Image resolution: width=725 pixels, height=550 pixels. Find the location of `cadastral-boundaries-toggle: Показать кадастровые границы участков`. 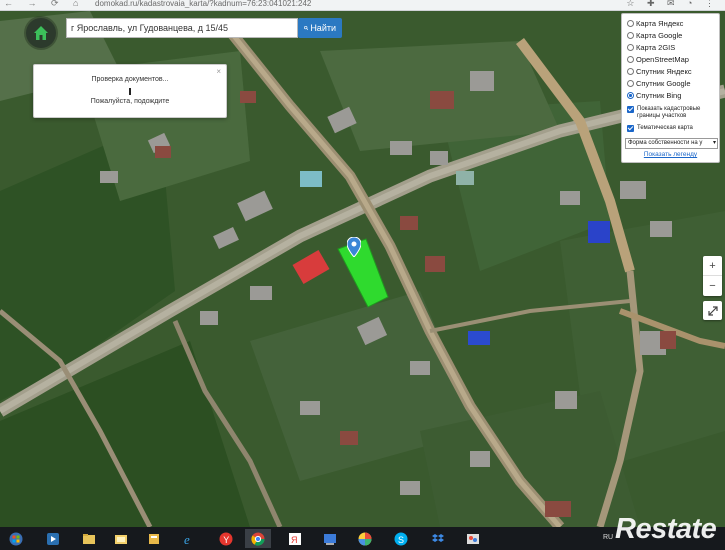

cadastral-boundaries-toggle: Показать кадастровые границы участков is located at coordinates (671, 113).